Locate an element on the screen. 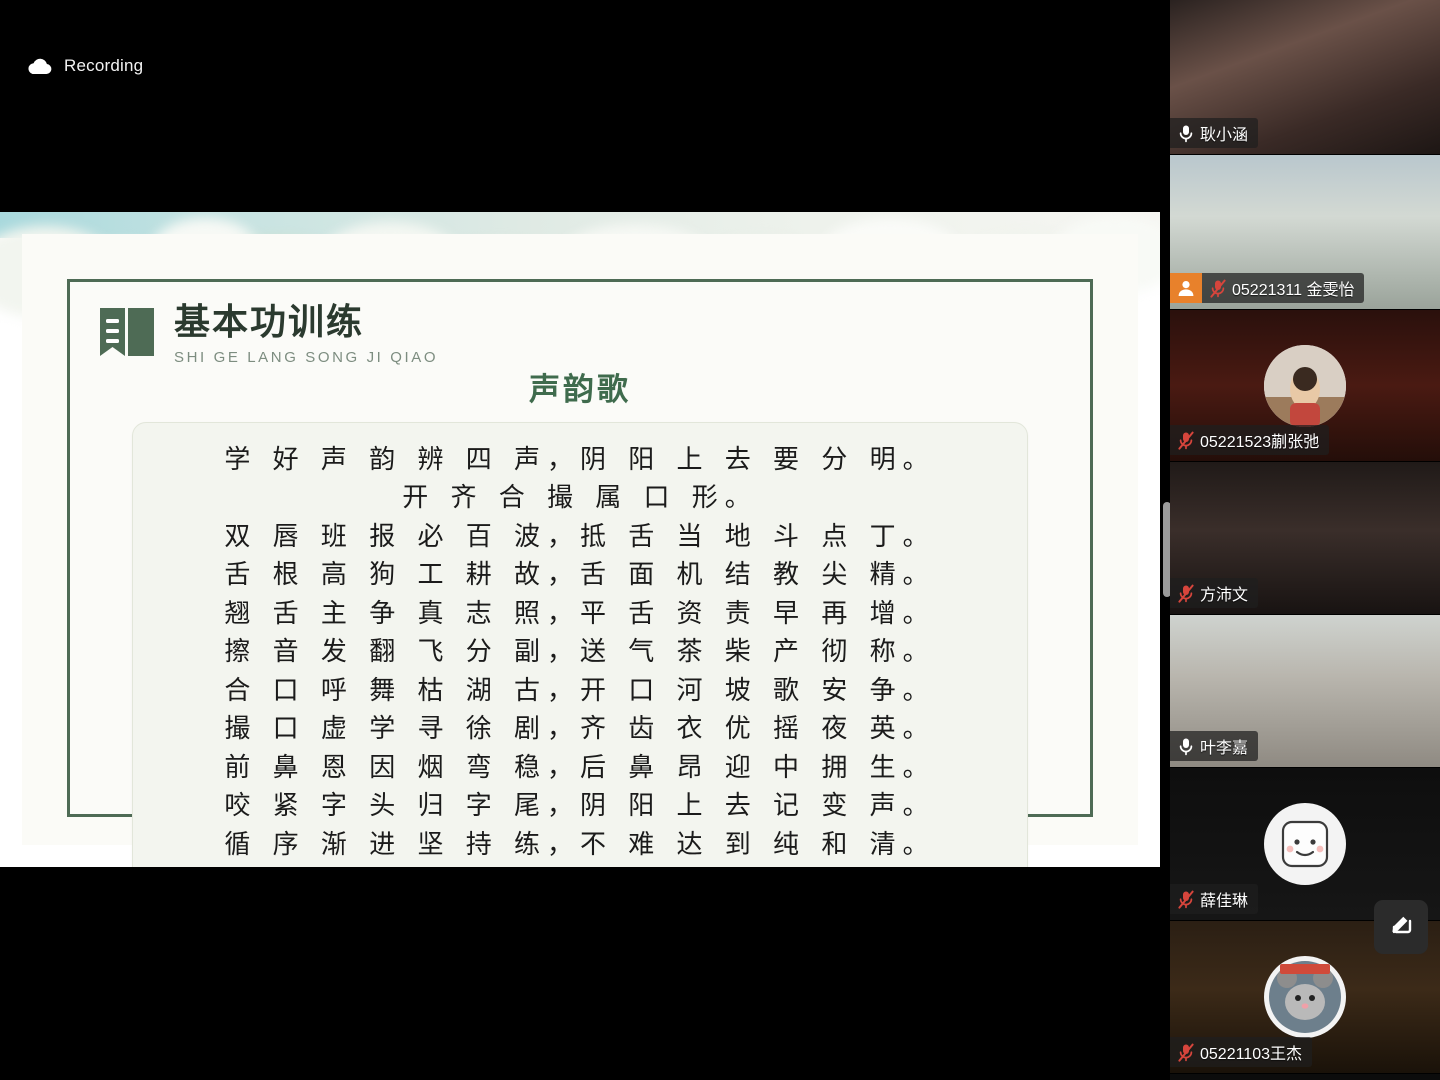  participant-name-bar: 薛佳琳 is located at coordinates (1214, 899).